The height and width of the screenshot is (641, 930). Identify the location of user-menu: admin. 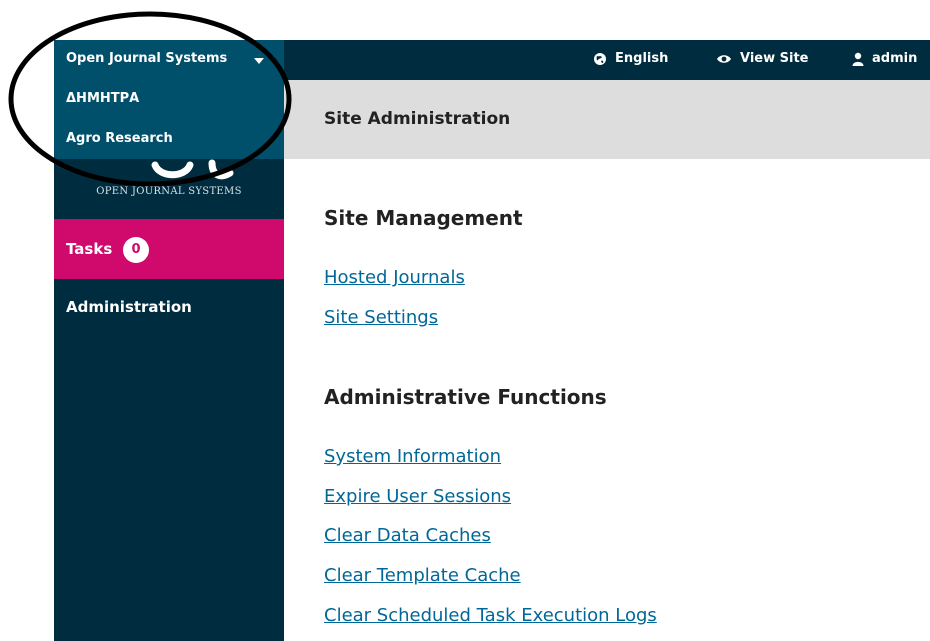
(884, 58).